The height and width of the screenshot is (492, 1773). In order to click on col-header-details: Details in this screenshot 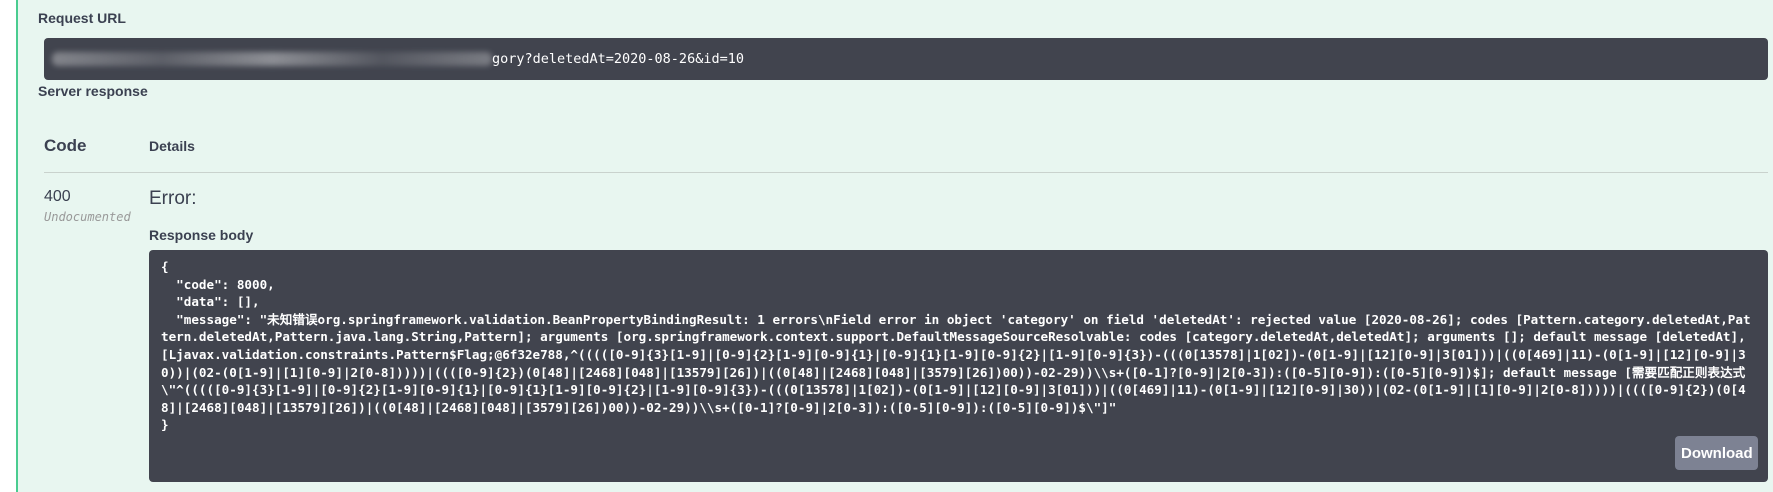, I will do `click(172, 146)`.